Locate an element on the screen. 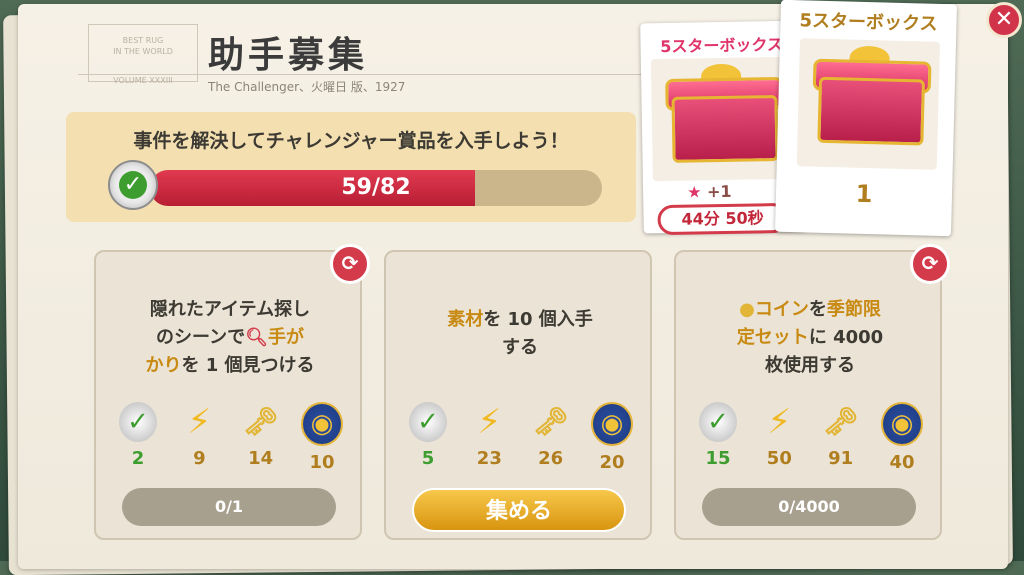 This screenshot has width=1024, height=575. reward-item: ⚡ 50 is located at coordinates (779, 437).